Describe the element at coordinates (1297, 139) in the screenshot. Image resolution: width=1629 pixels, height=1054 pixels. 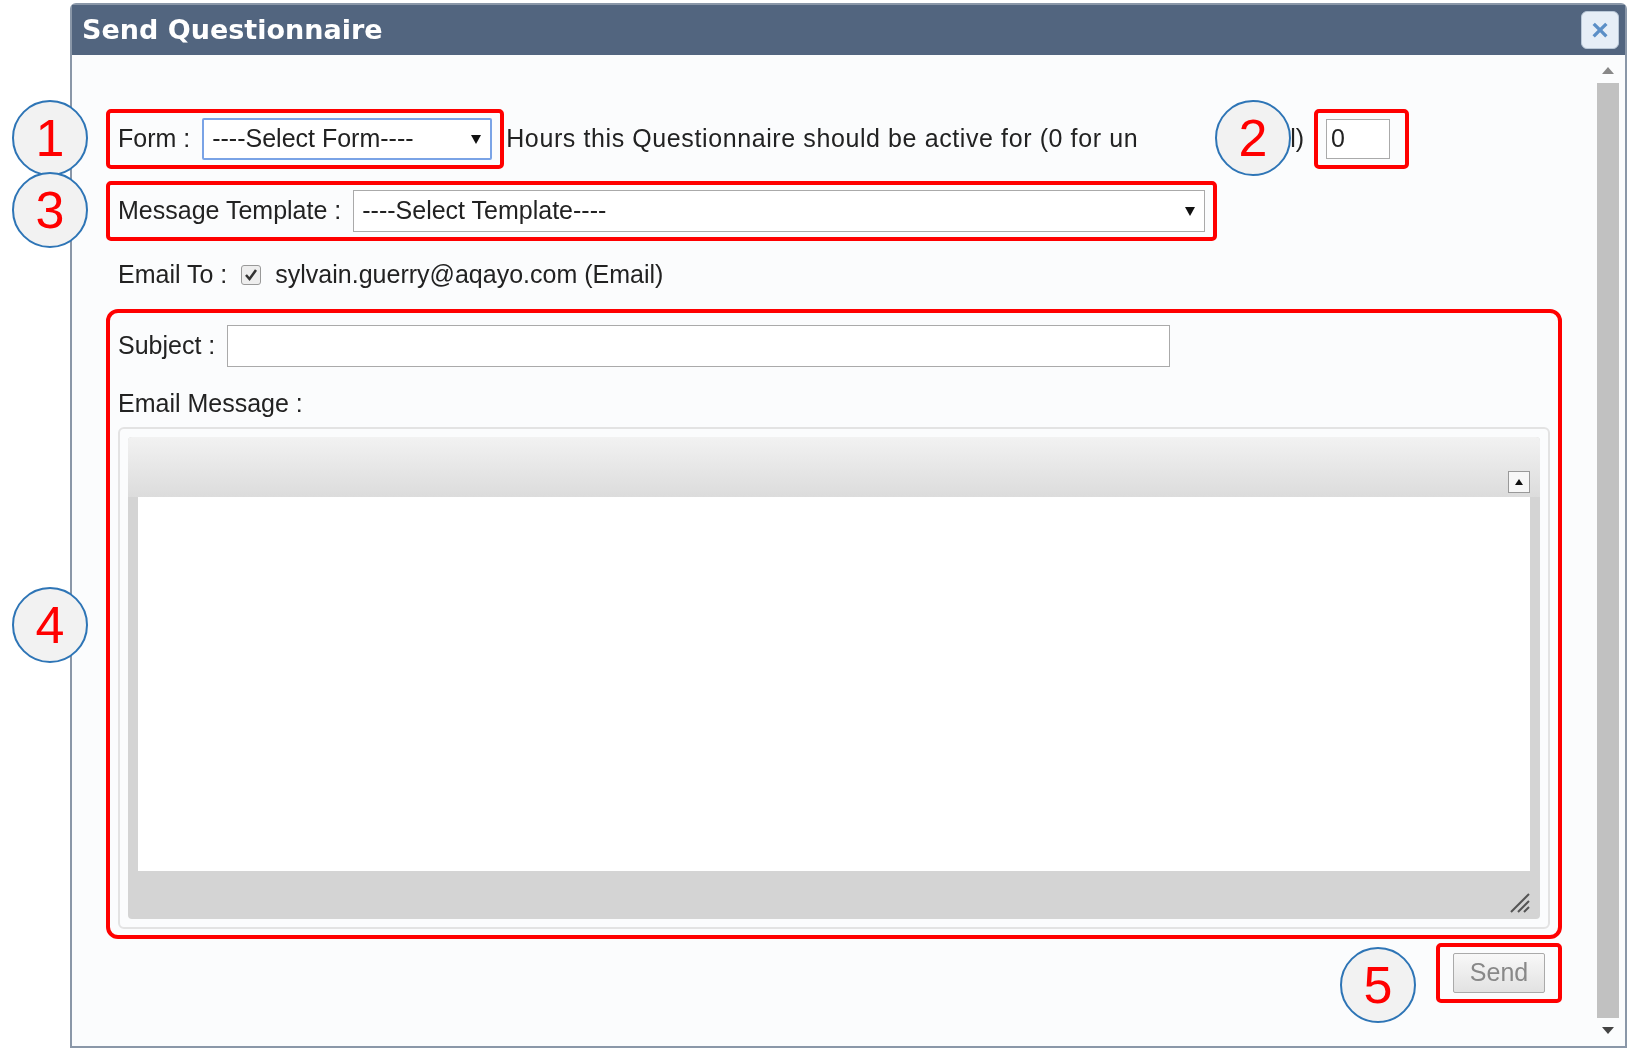
I see `hours-label-end: l)` at that location.